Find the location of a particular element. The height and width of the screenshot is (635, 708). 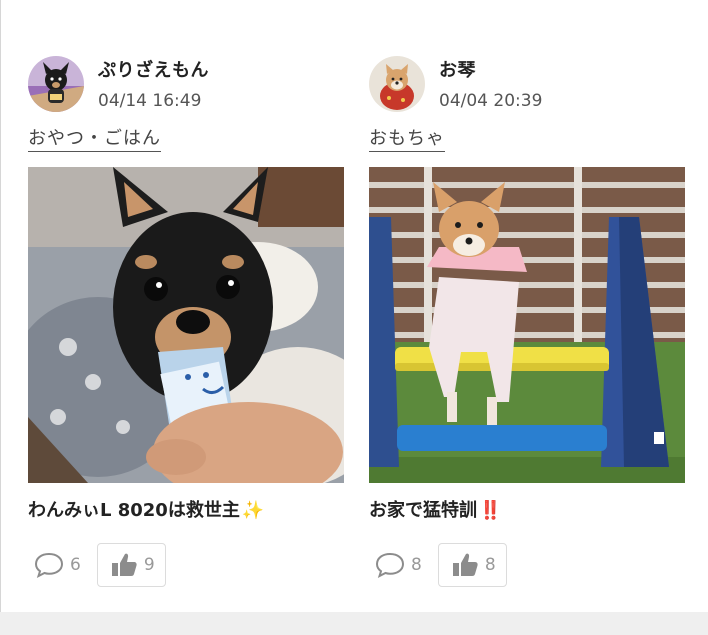

post-date: 04/14 16:49 is located at coordinates (150, 101).